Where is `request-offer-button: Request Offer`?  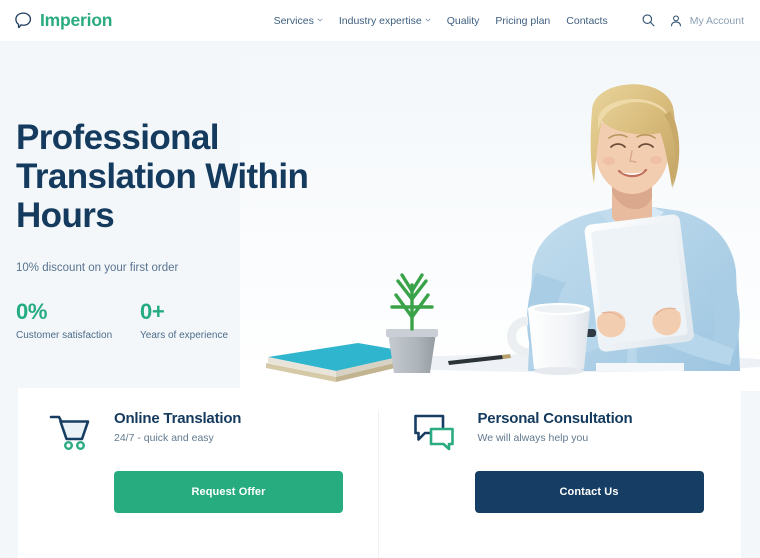
request-offer-button: Request Offer is located at coordinates (228, 492).